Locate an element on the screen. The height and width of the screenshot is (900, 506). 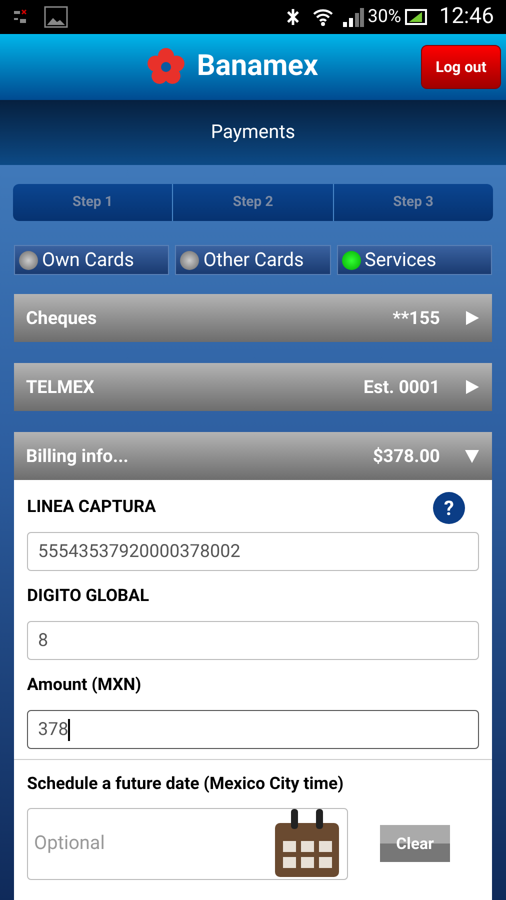
placeholder-text: Optional is located at coordinates (70, 843).